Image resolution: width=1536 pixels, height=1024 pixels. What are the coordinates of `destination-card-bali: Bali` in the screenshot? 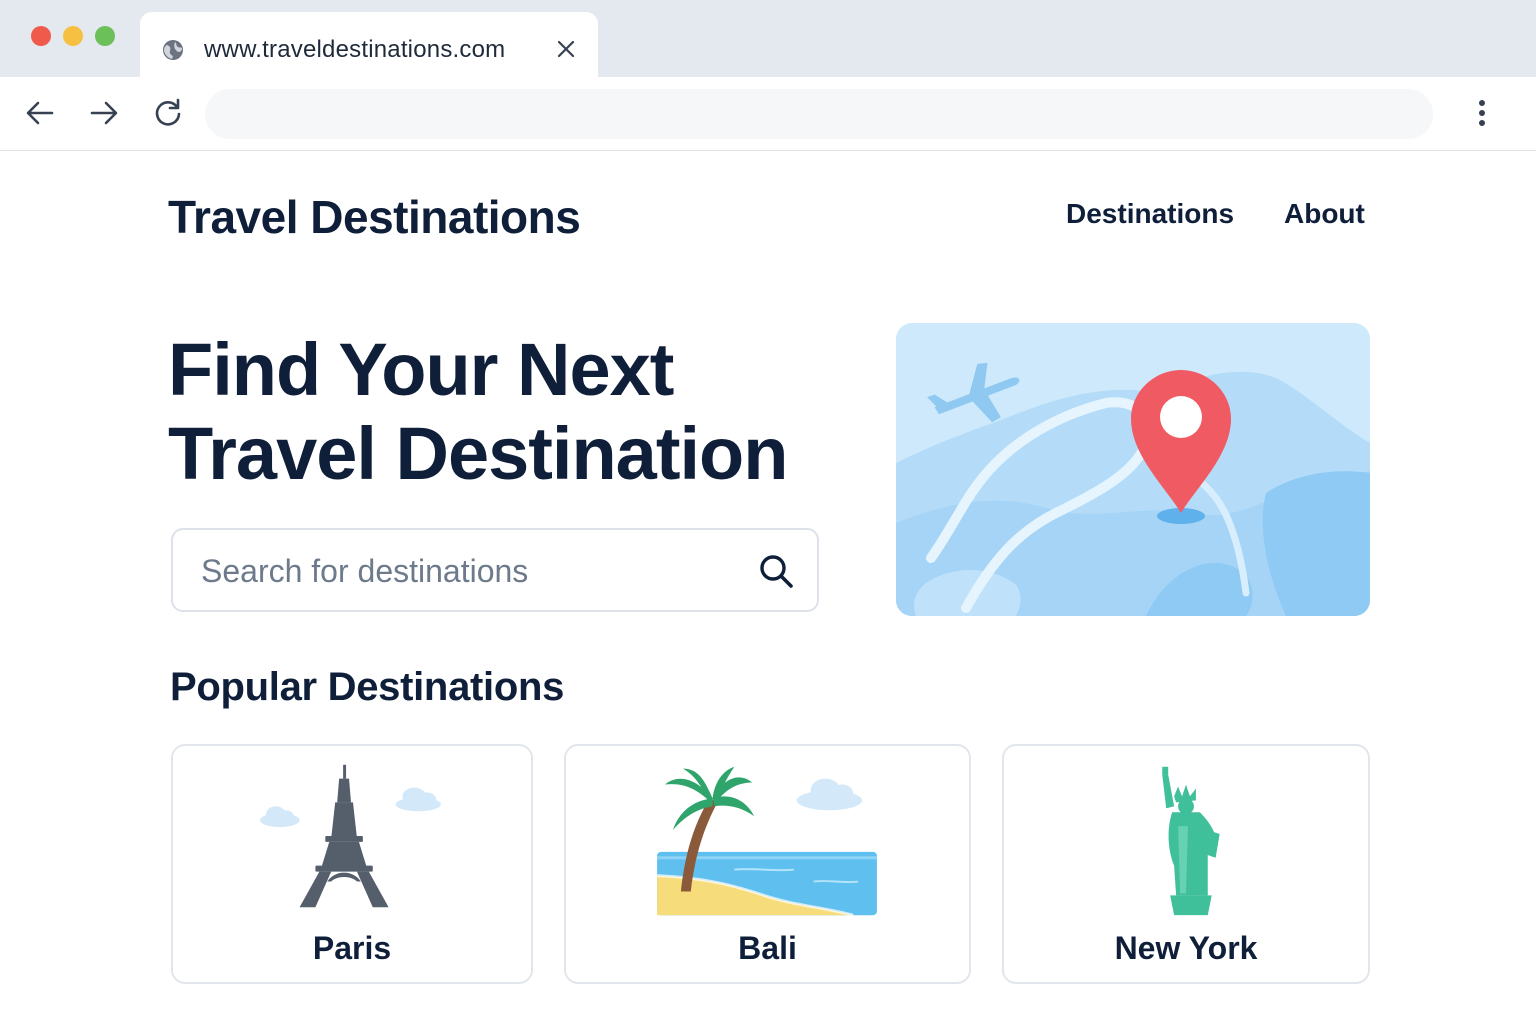 It's located at (767, 864).